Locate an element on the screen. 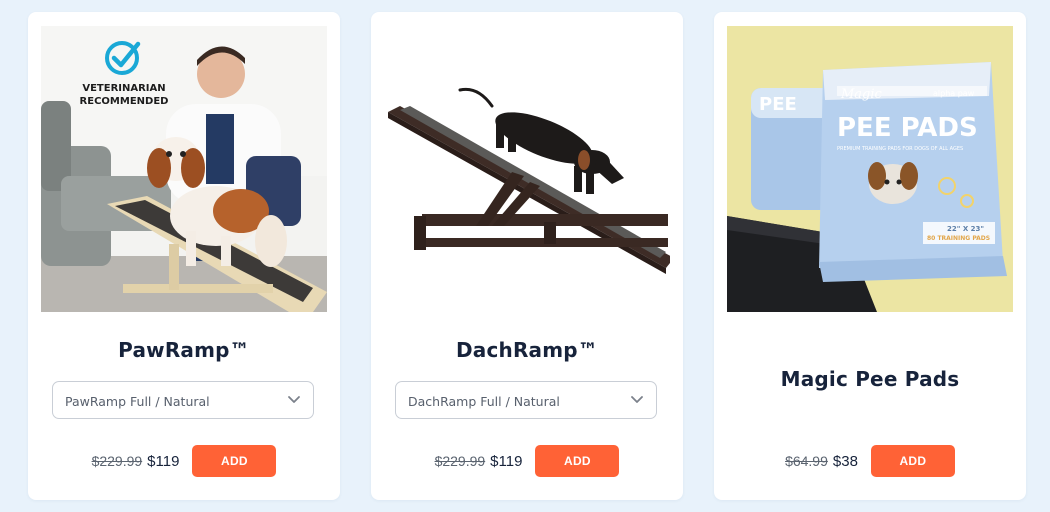 This screenshot has height=512, width=1050. variant-select: DachRamp Full / Natural is located at coordinates (526, 400).